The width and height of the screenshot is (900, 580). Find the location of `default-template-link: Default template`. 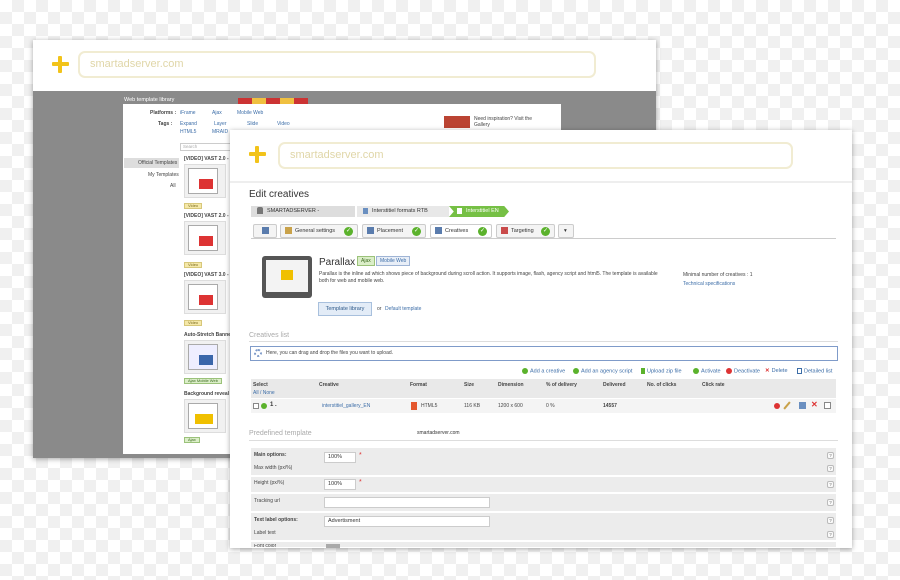

default-template-link: Default template is located at coordinates (403, 309).